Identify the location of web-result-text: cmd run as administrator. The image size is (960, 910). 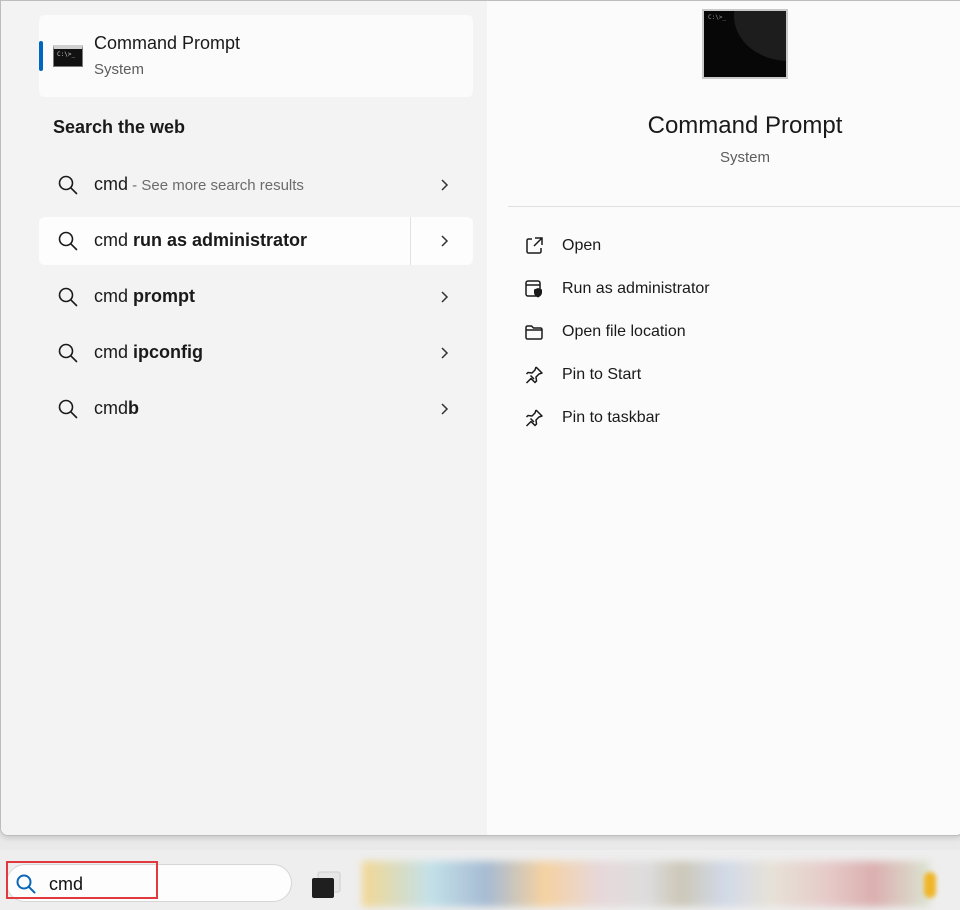
(201, 240).